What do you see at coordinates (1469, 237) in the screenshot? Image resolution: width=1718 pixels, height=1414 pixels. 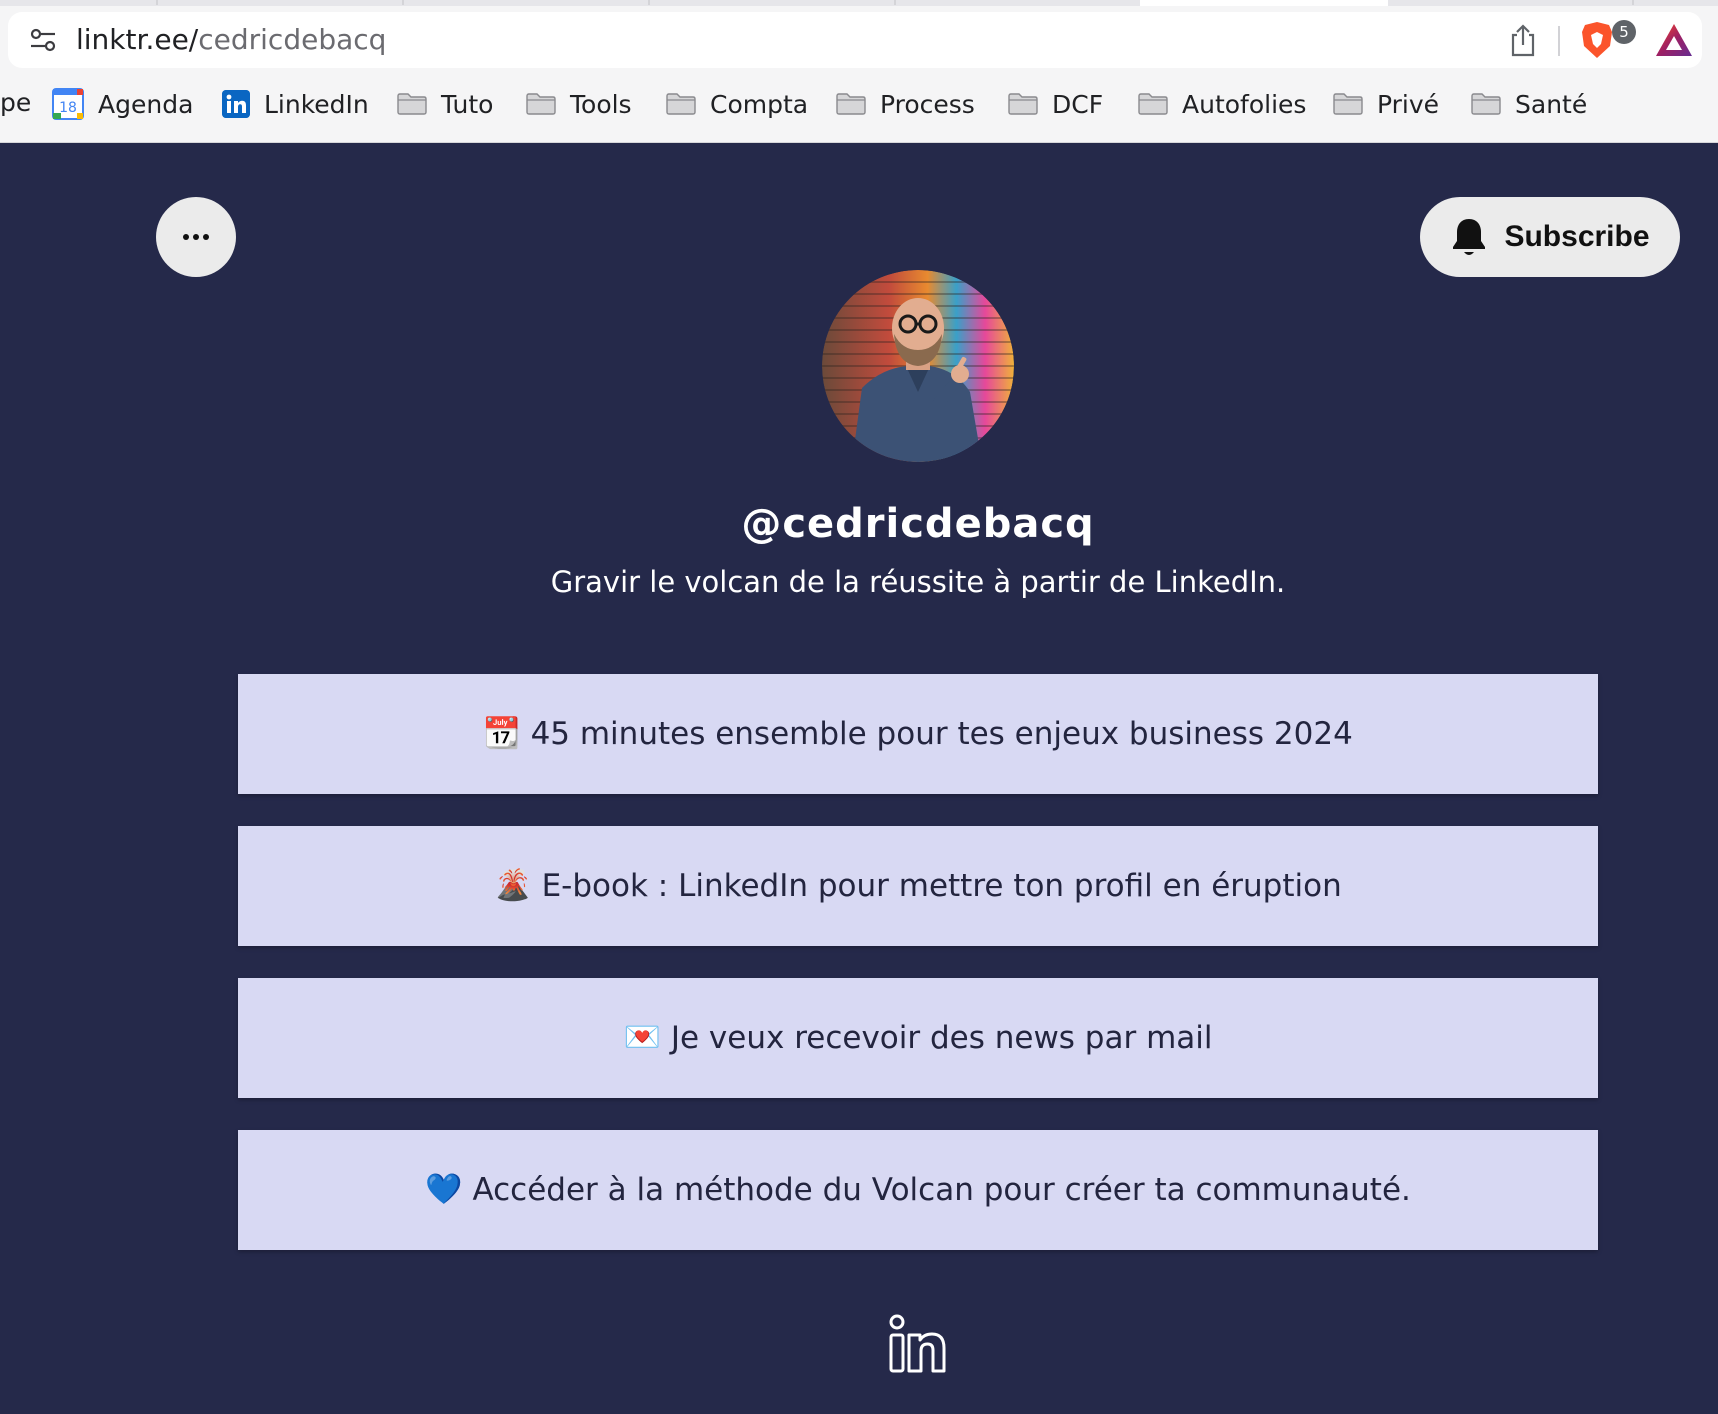 I see `bell-icon` at bounding box center [1469, 237].